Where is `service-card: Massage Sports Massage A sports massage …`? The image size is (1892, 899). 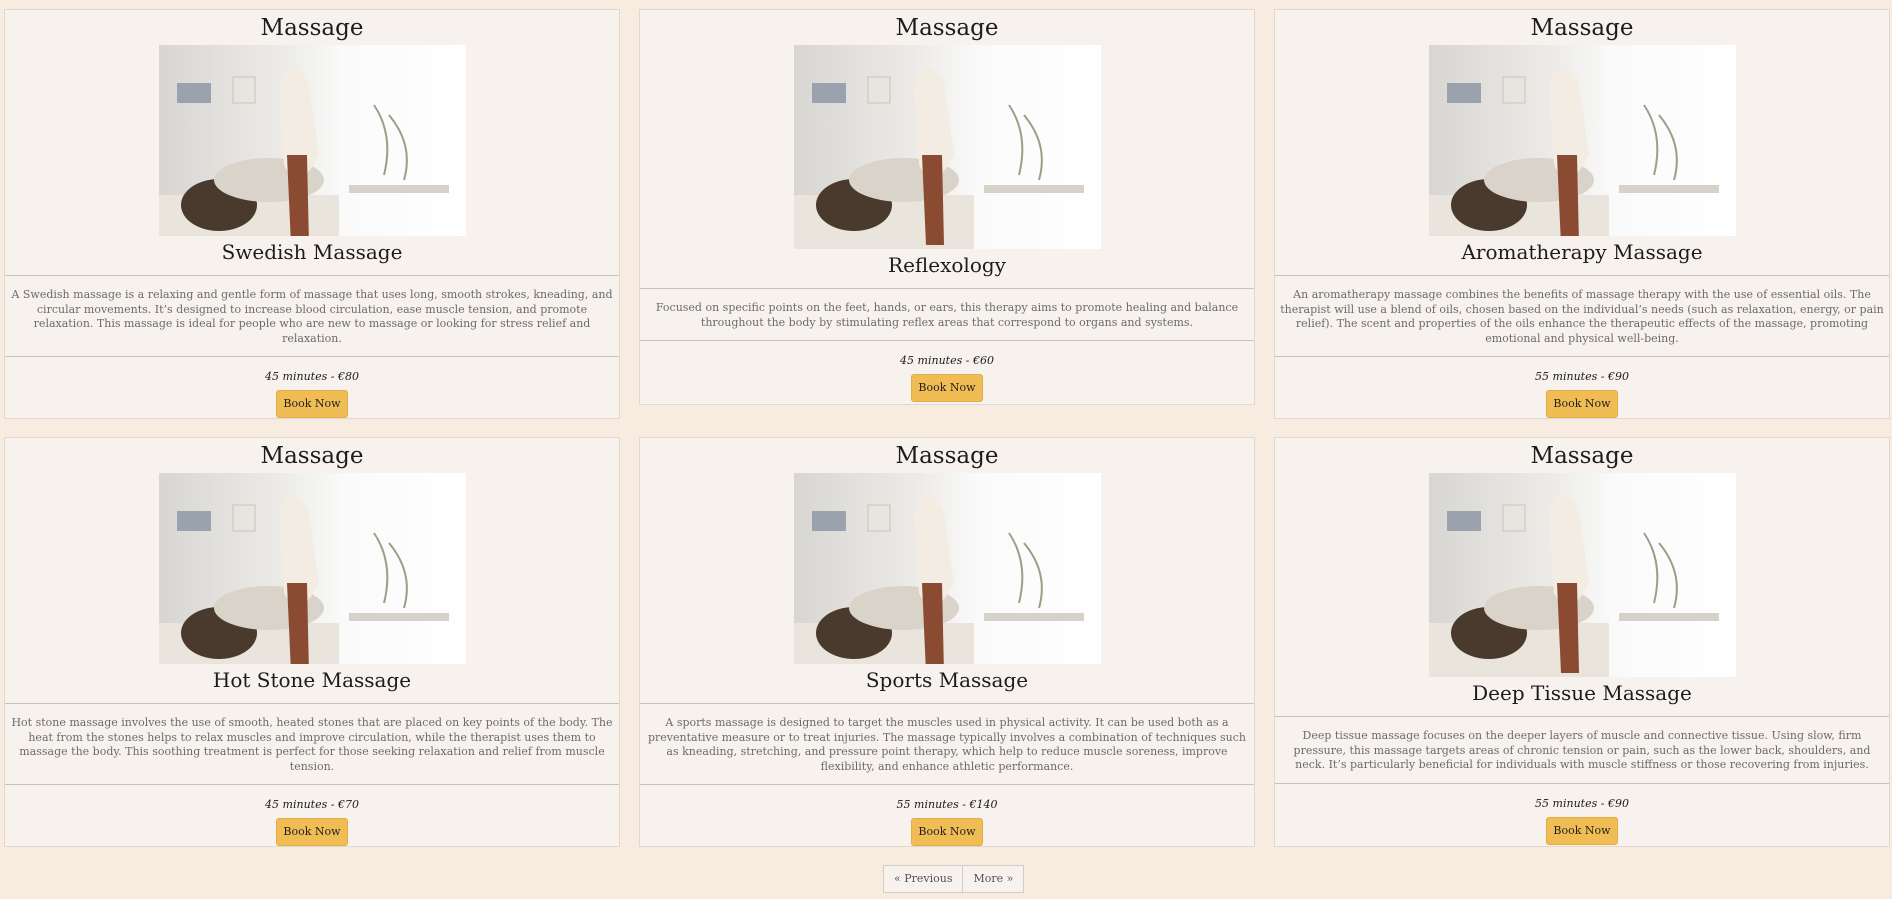 service-card: Massage Sports Massage A sports massage … is located at coordinates (947, 642).